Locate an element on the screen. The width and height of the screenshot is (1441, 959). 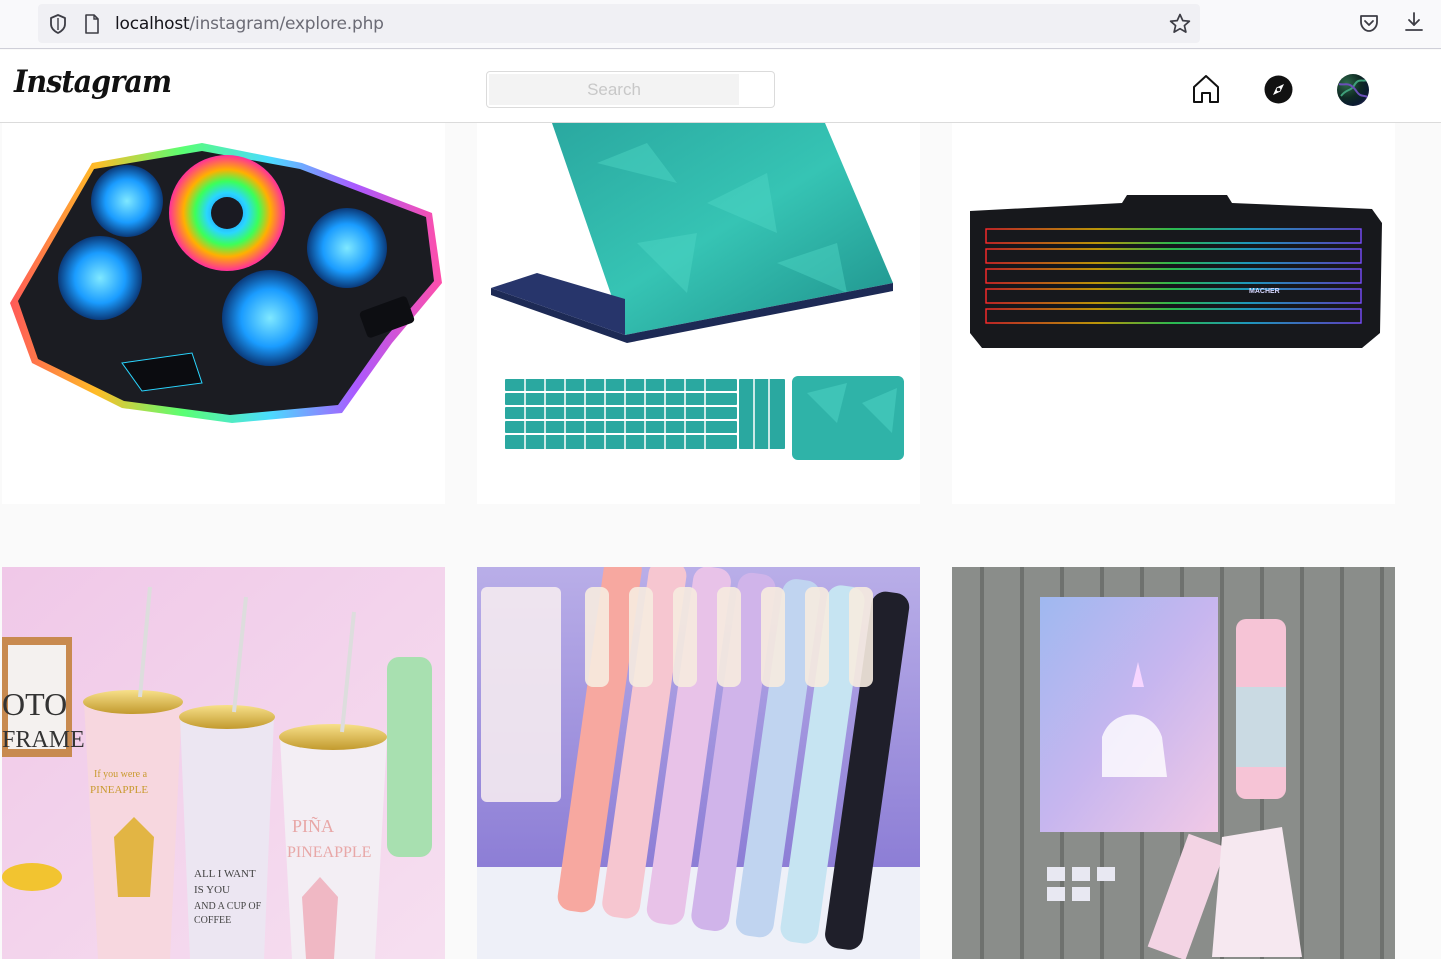
url-text: localhost/instagram/explore.php is located at coordinates (249, 24).